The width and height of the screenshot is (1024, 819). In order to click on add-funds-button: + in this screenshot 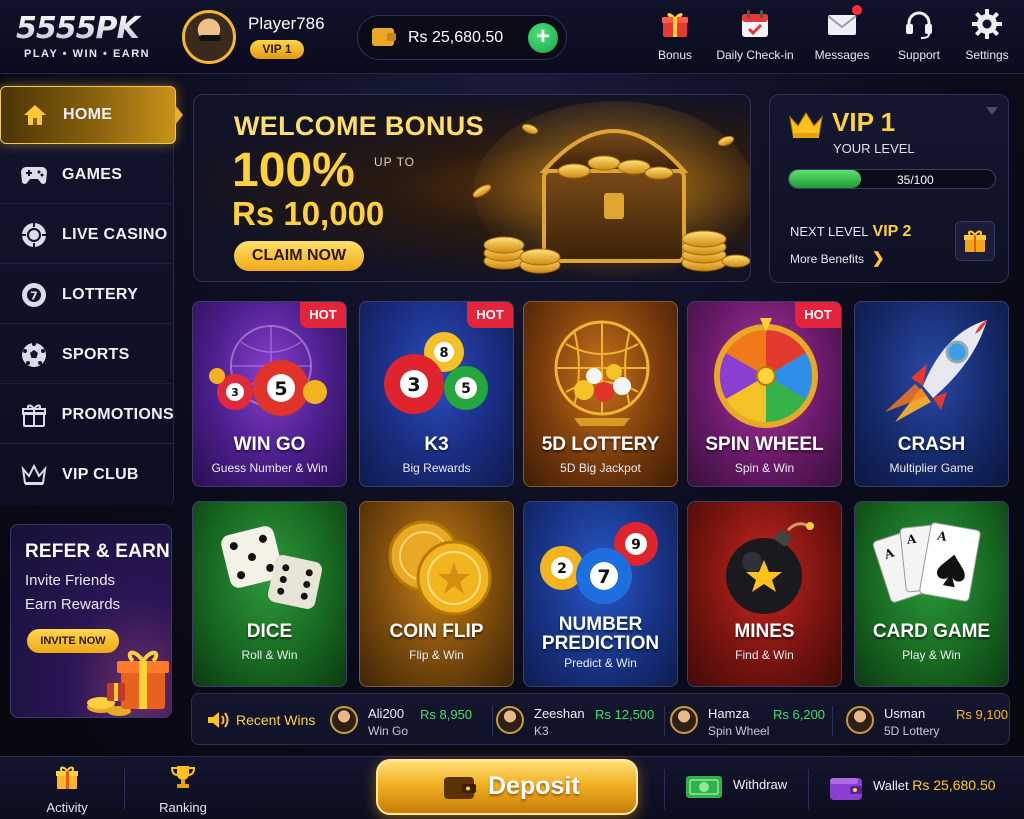, I will do `click(543, 38)`.